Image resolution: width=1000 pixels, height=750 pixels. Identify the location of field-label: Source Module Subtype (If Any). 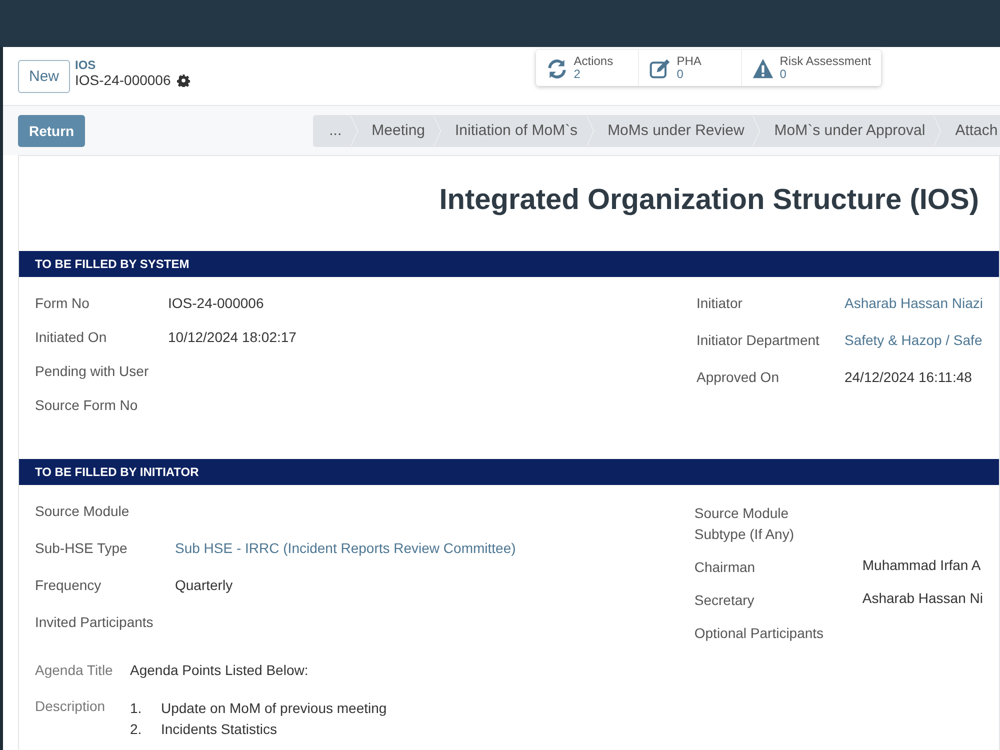
(744, 524).